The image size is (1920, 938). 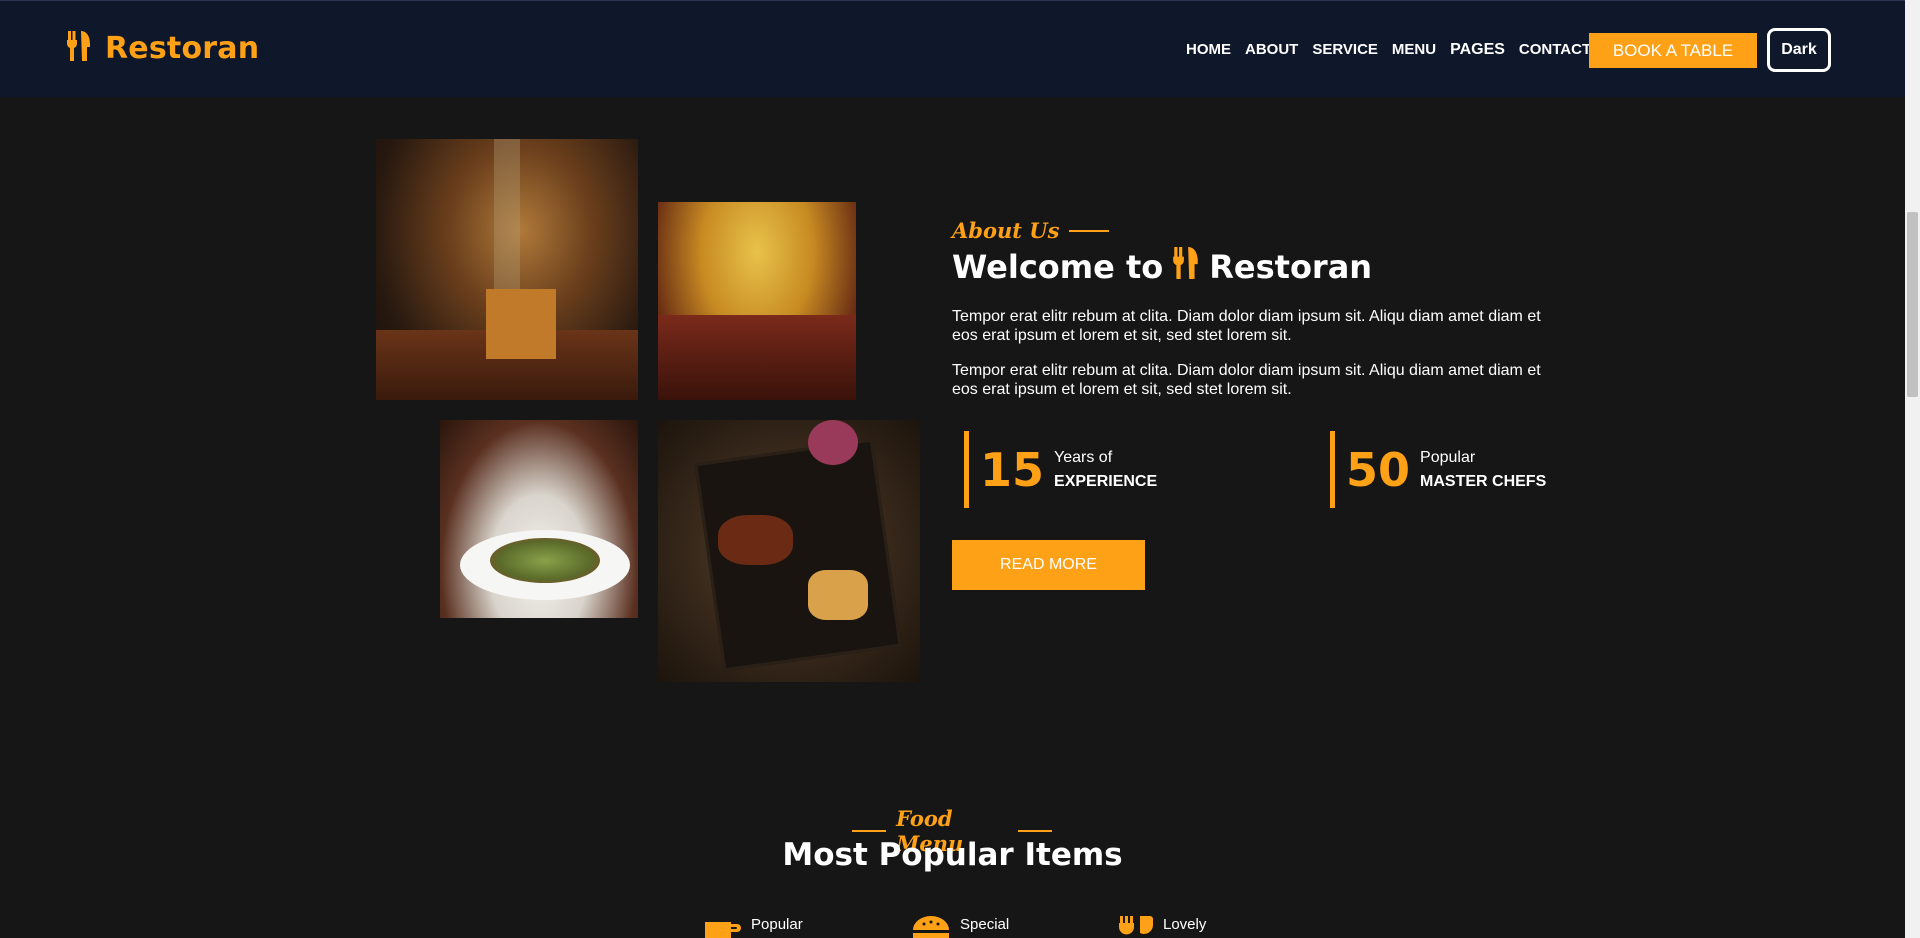 I want to click on brand-logo: Restoran, so click(x=163, y=48).